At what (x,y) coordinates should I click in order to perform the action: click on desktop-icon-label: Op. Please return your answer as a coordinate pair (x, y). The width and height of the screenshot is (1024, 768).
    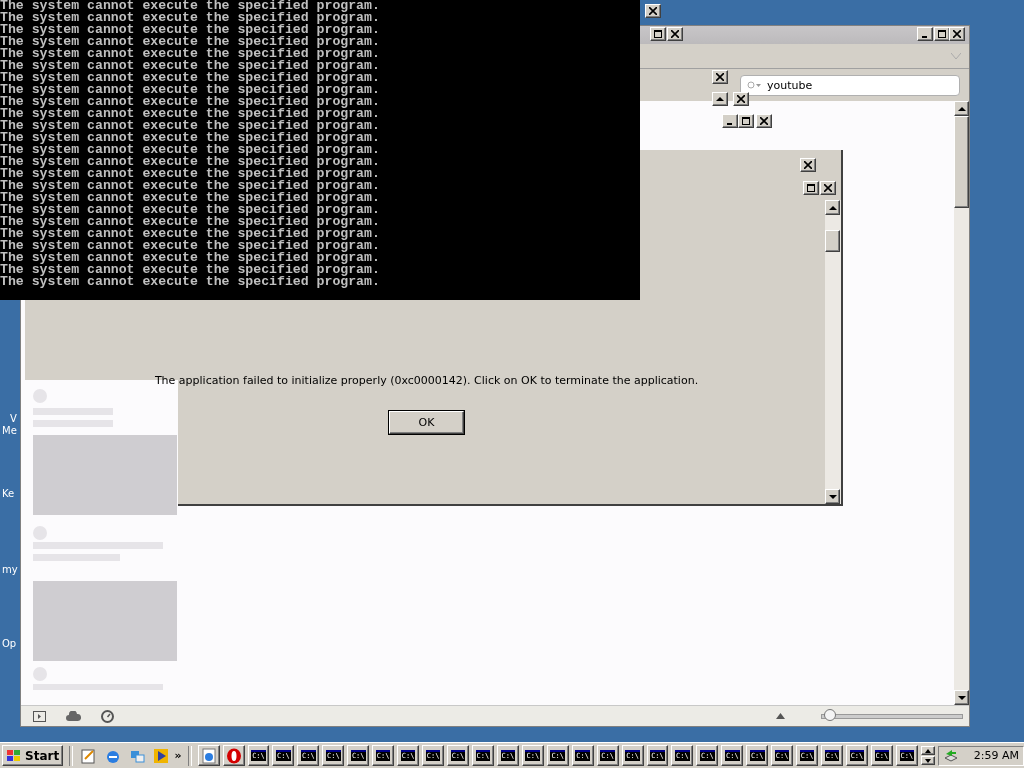
    Looking at the image, I should click on (9, 644).